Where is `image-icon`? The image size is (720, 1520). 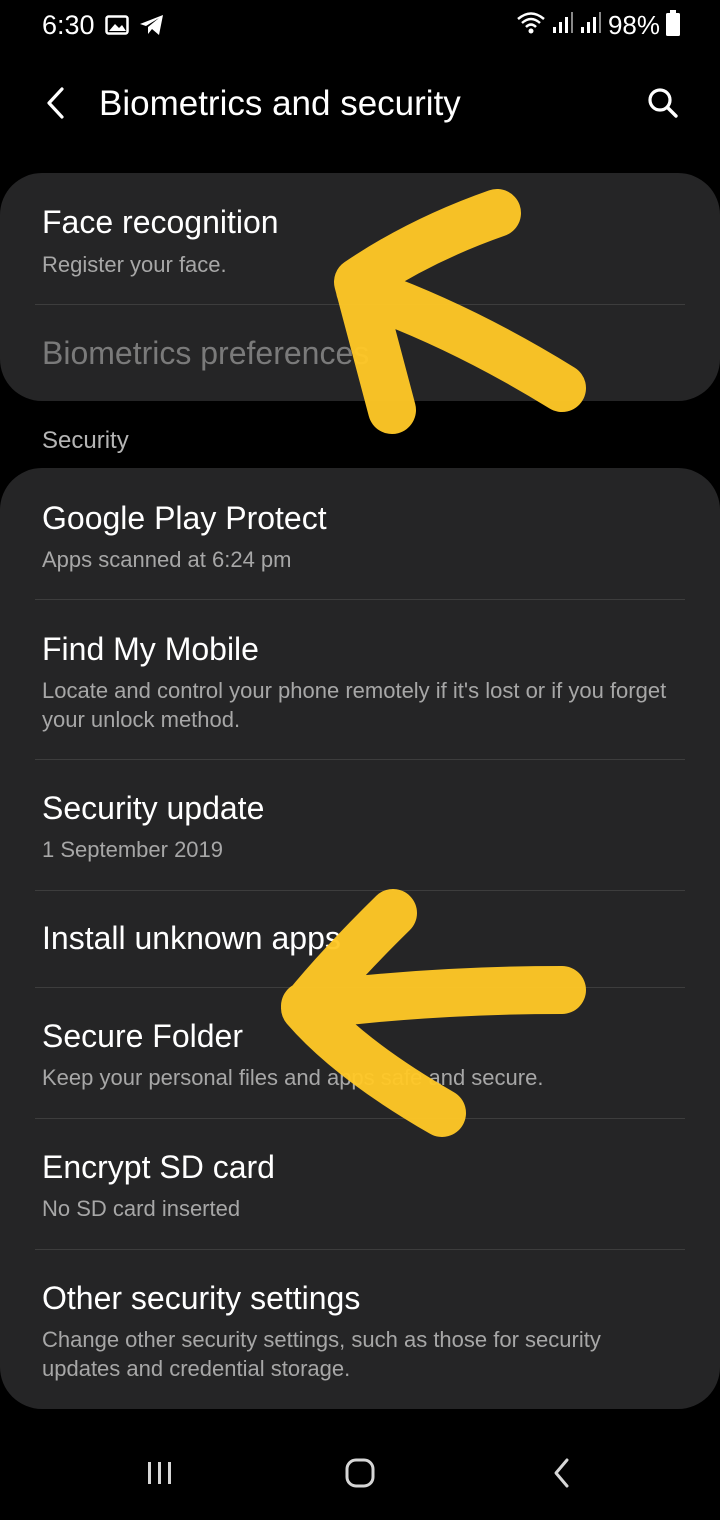
image-icon is located at coordinates (117, 27).